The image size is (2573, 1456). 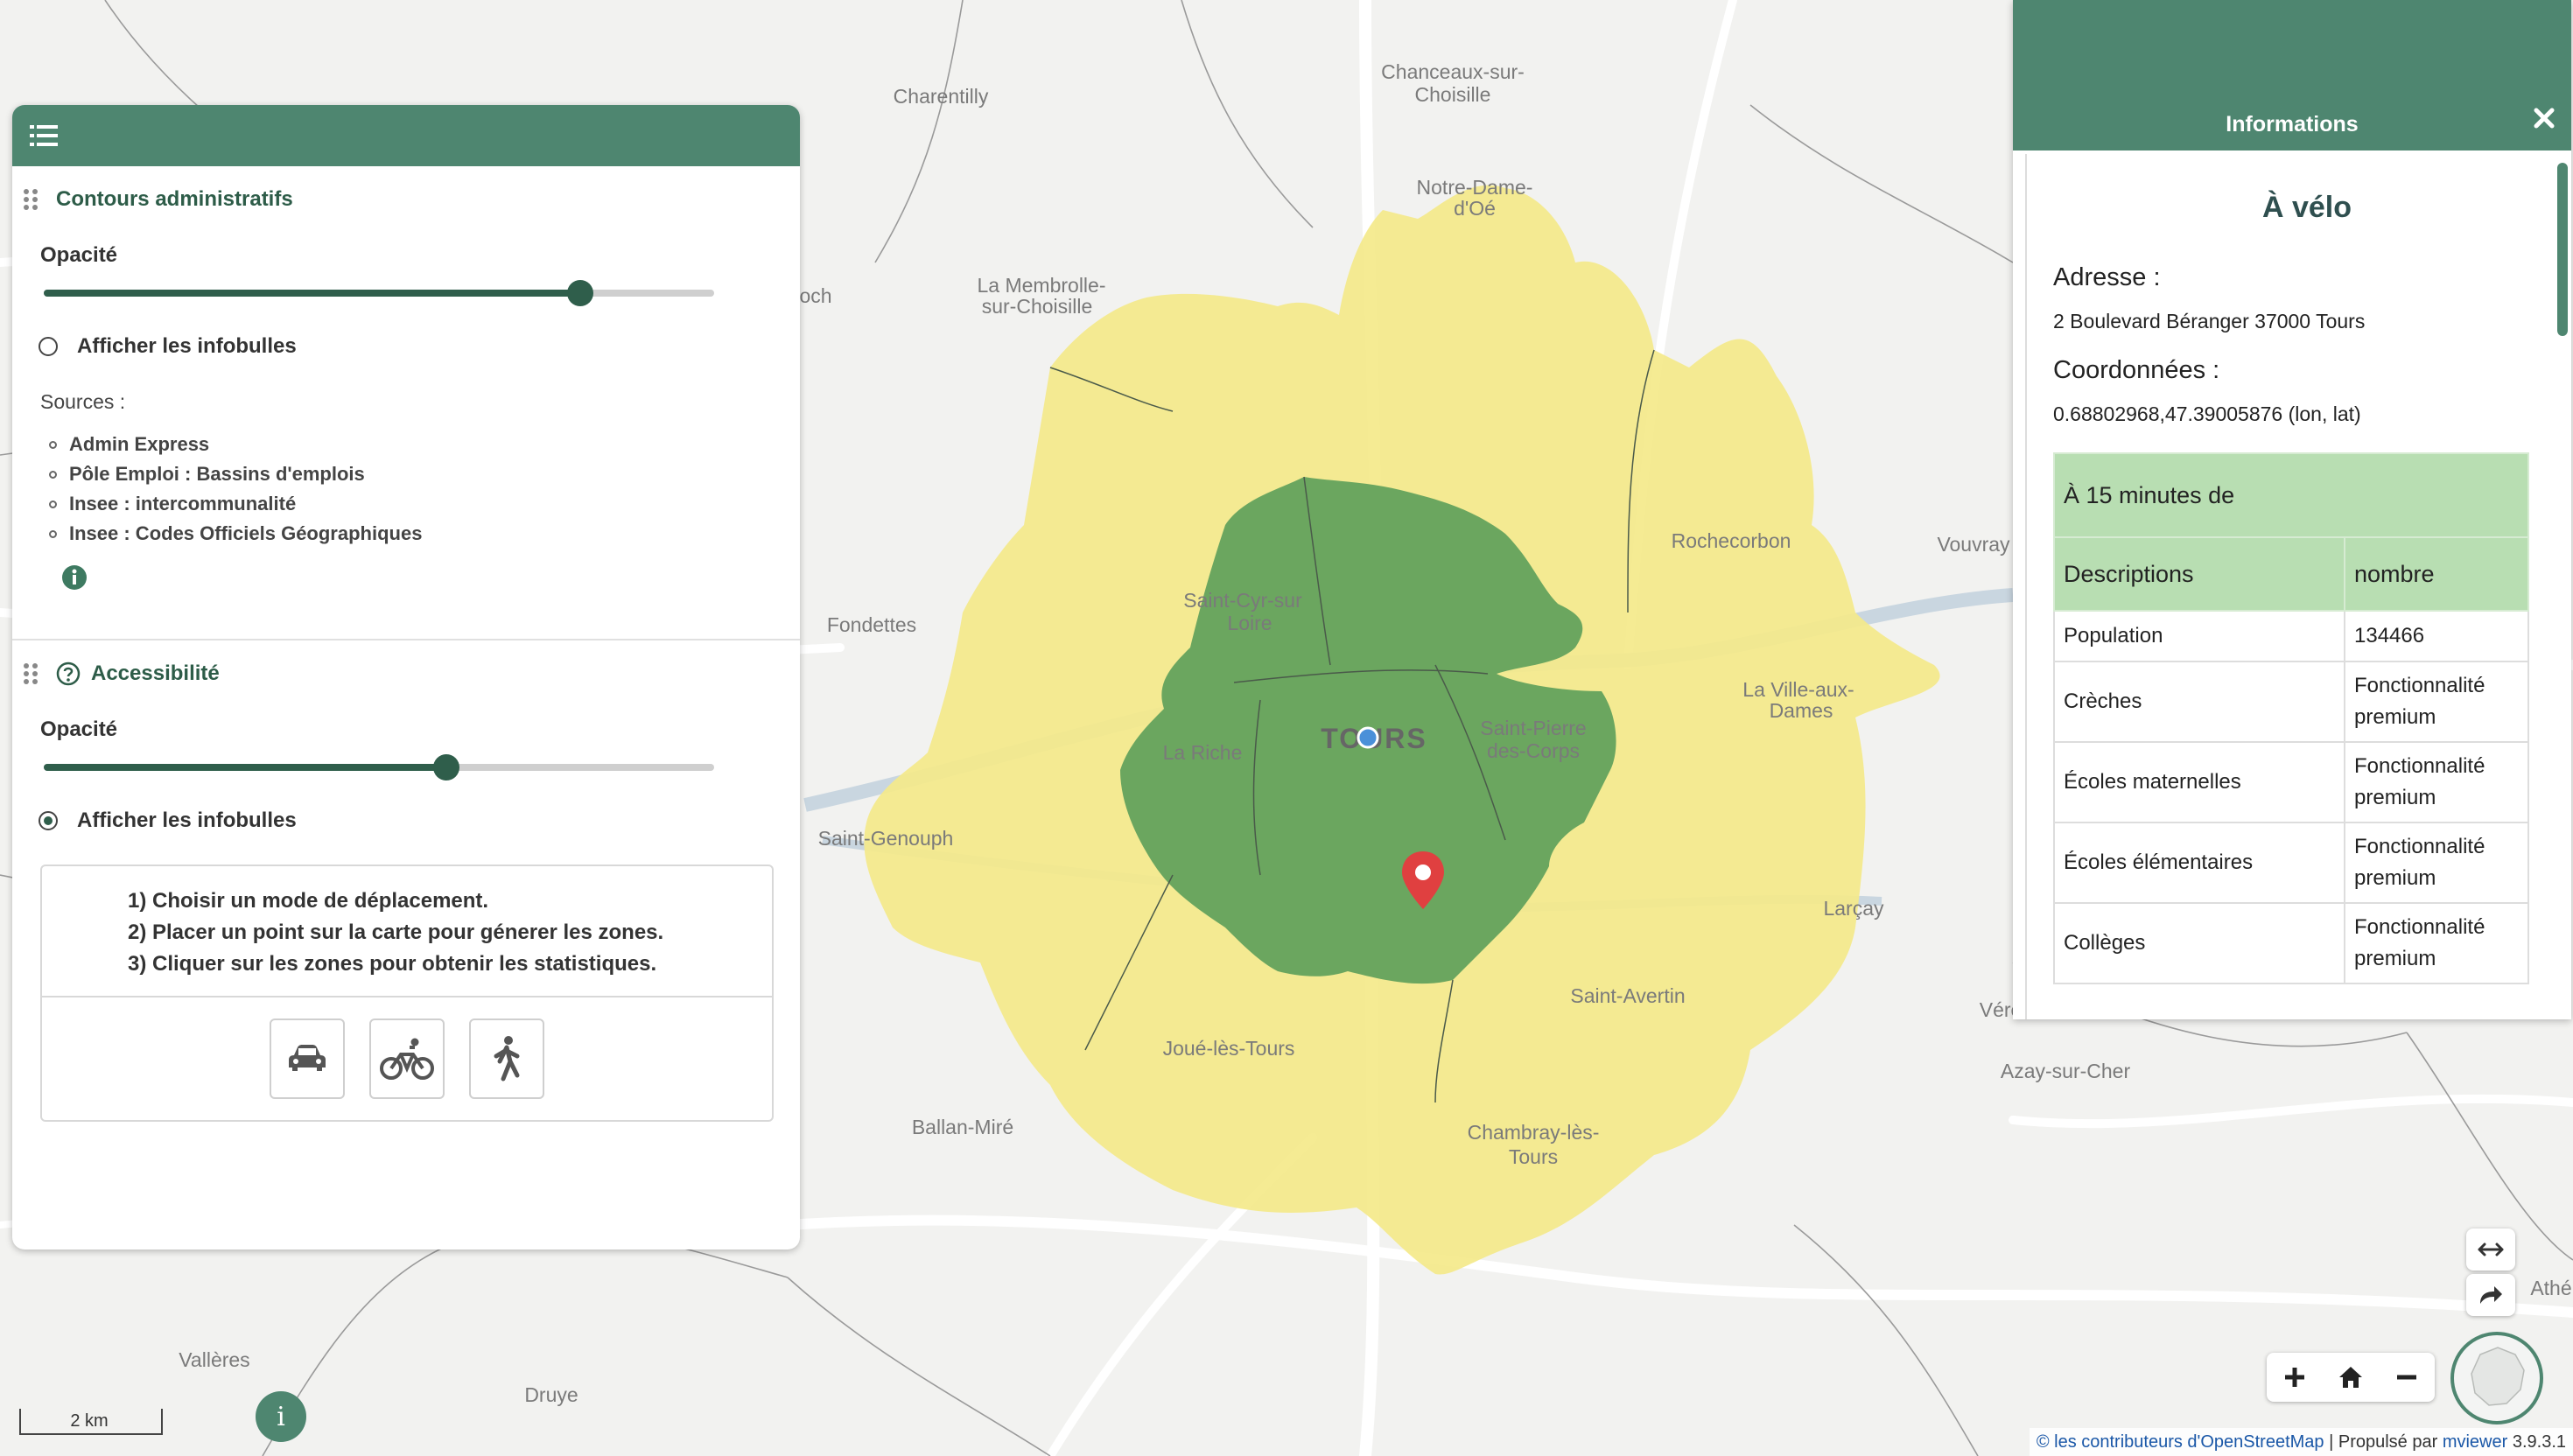 What do you see at coordinates (424, 534) in the screenshot?
I see `source-item: Insee : Codes Officiels Géographiques` at bounding box center [424, 534].